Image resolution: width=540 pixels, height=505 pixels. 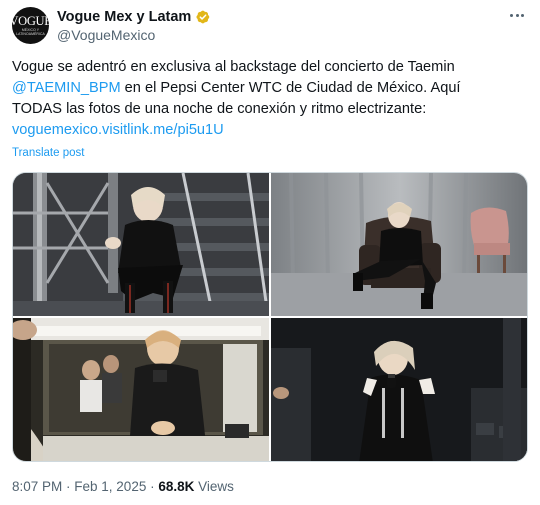 I want to click on photo-backstage, so click(x=399, y=389).